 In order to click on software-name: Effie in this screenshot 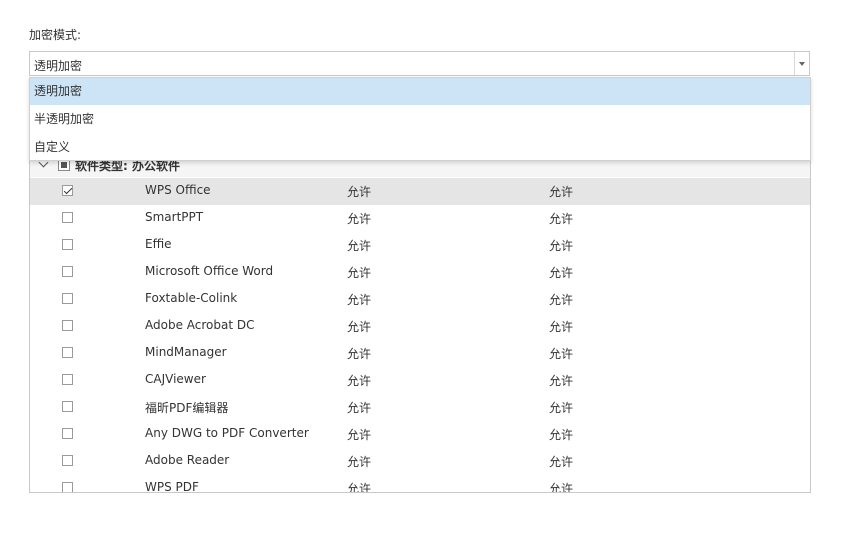, I will do `click(158, 244)`.